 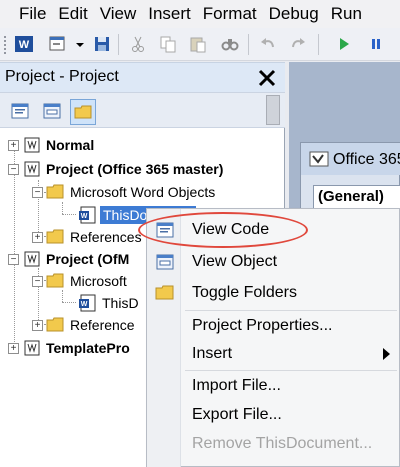 I want to click on tree-item-project-ofm: − Project (OfM, so click(x=68, y=259).